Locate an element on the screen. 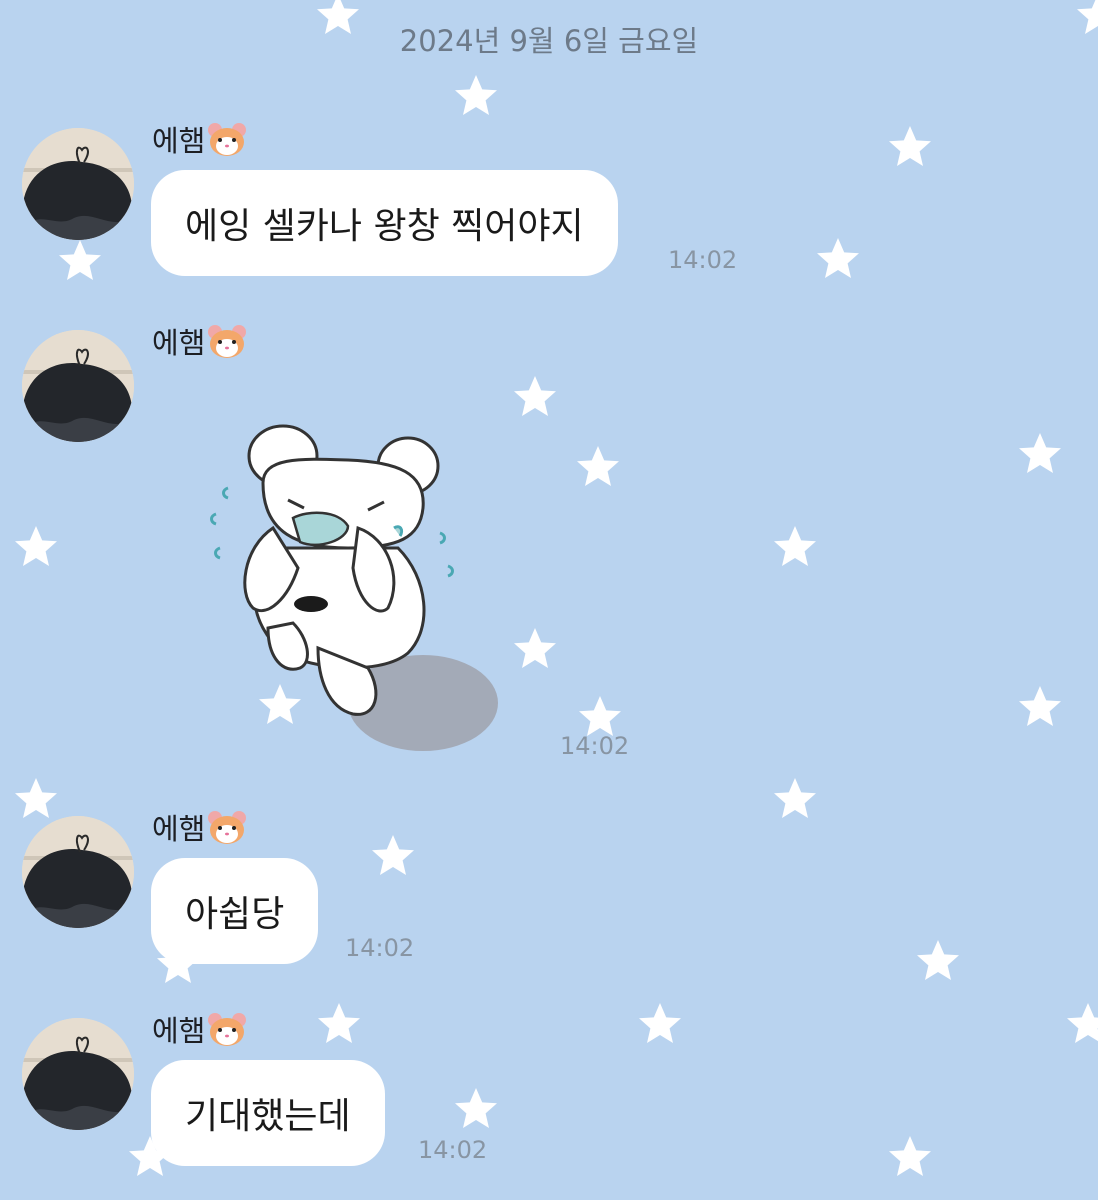  message-bubble: 에잉 셀카나 왕창 찍어야지 is located at coordinates (384, 223).